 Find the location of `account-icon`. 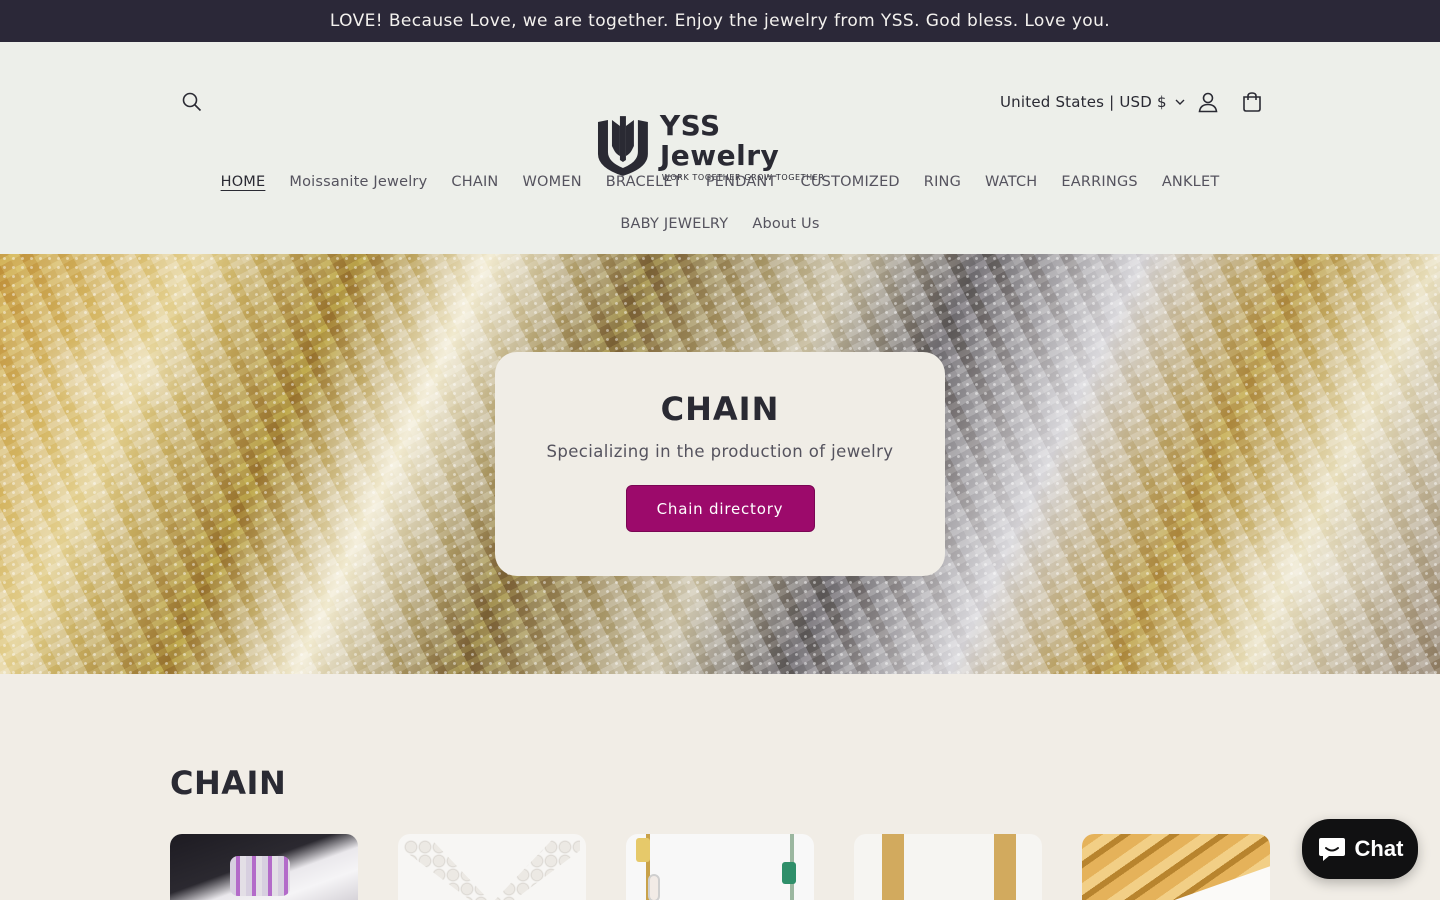

account-icon is located at coordinates (1208, 102).